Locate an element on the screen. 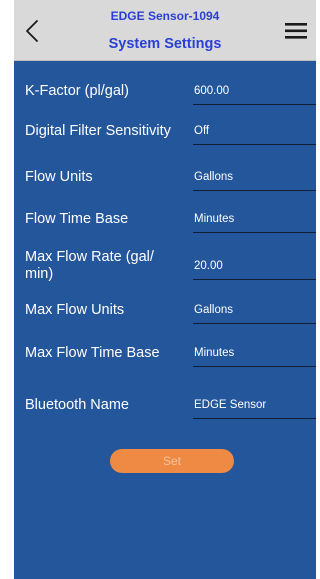 The image size is (320, 579). setting-label: Max Flow Time Base is located at coordinates (92, 353).